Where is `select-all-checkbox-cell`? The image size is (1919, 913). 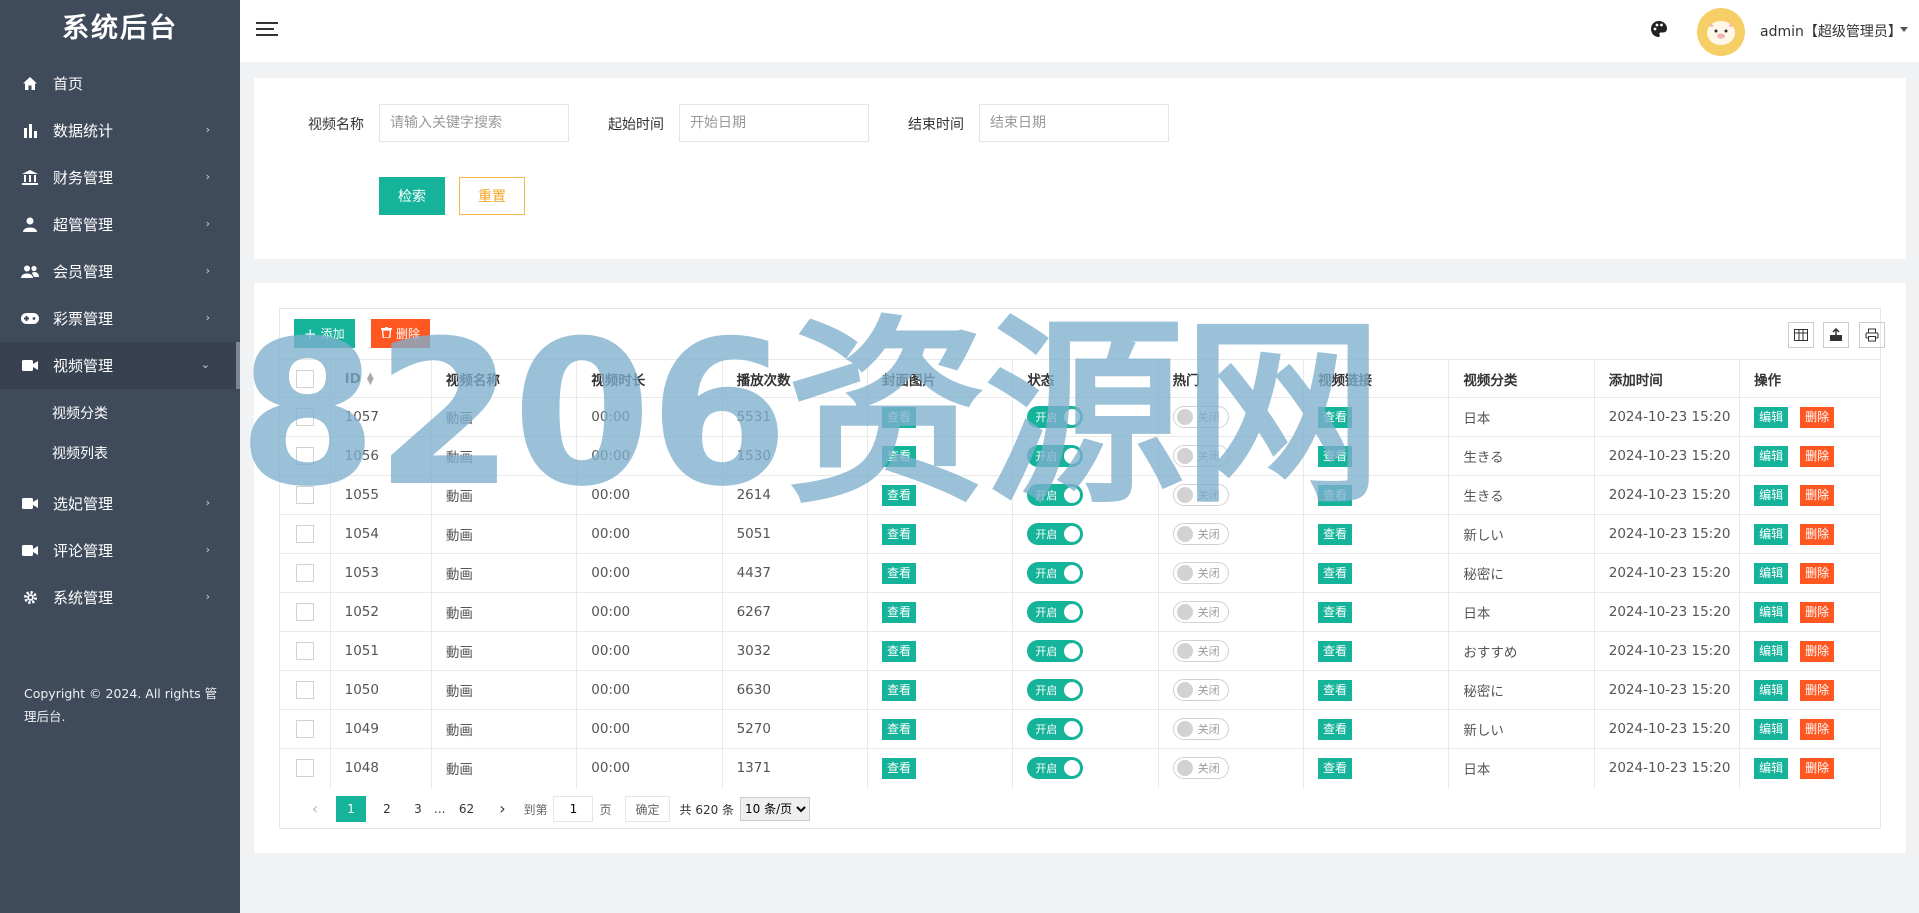 select-all-checkbox-cell is located at coordinates (305, 378).